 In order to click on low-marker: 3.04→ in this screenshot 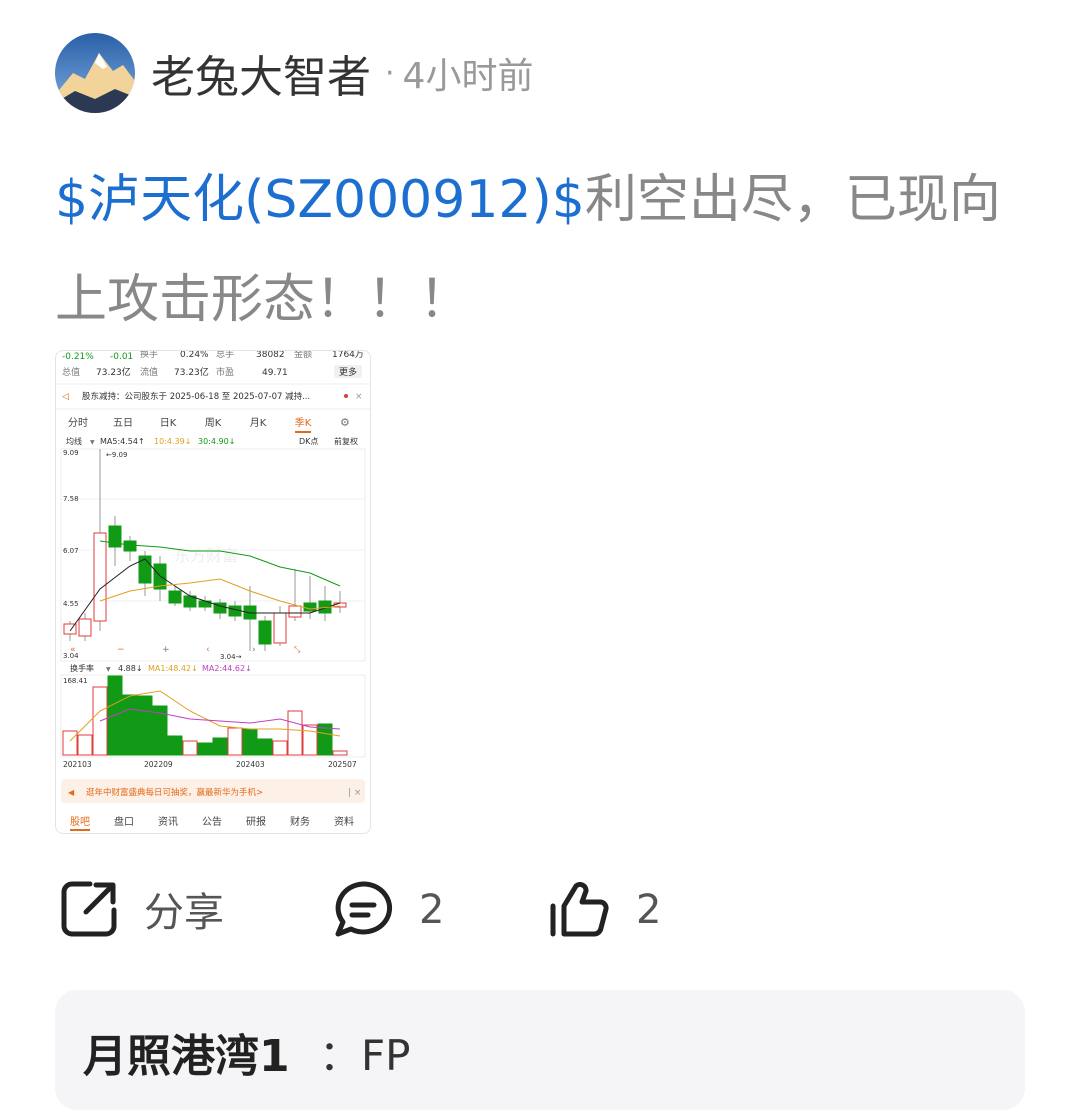, I will do `click(231, 657)`.